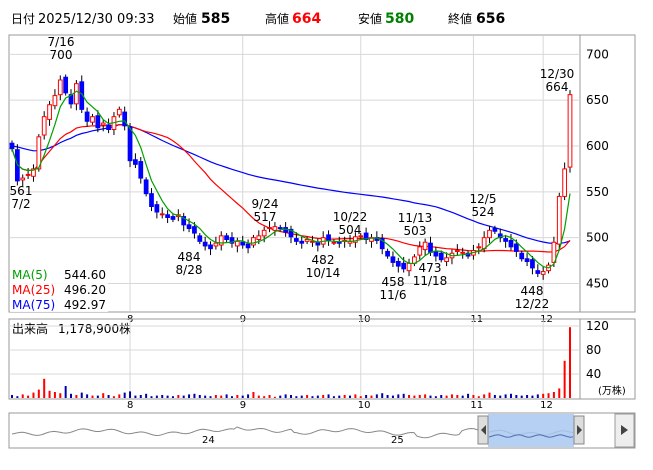 The height and width of the screenshot is (470, 653). I want to click on svg-text: 561, so click(21, 191).